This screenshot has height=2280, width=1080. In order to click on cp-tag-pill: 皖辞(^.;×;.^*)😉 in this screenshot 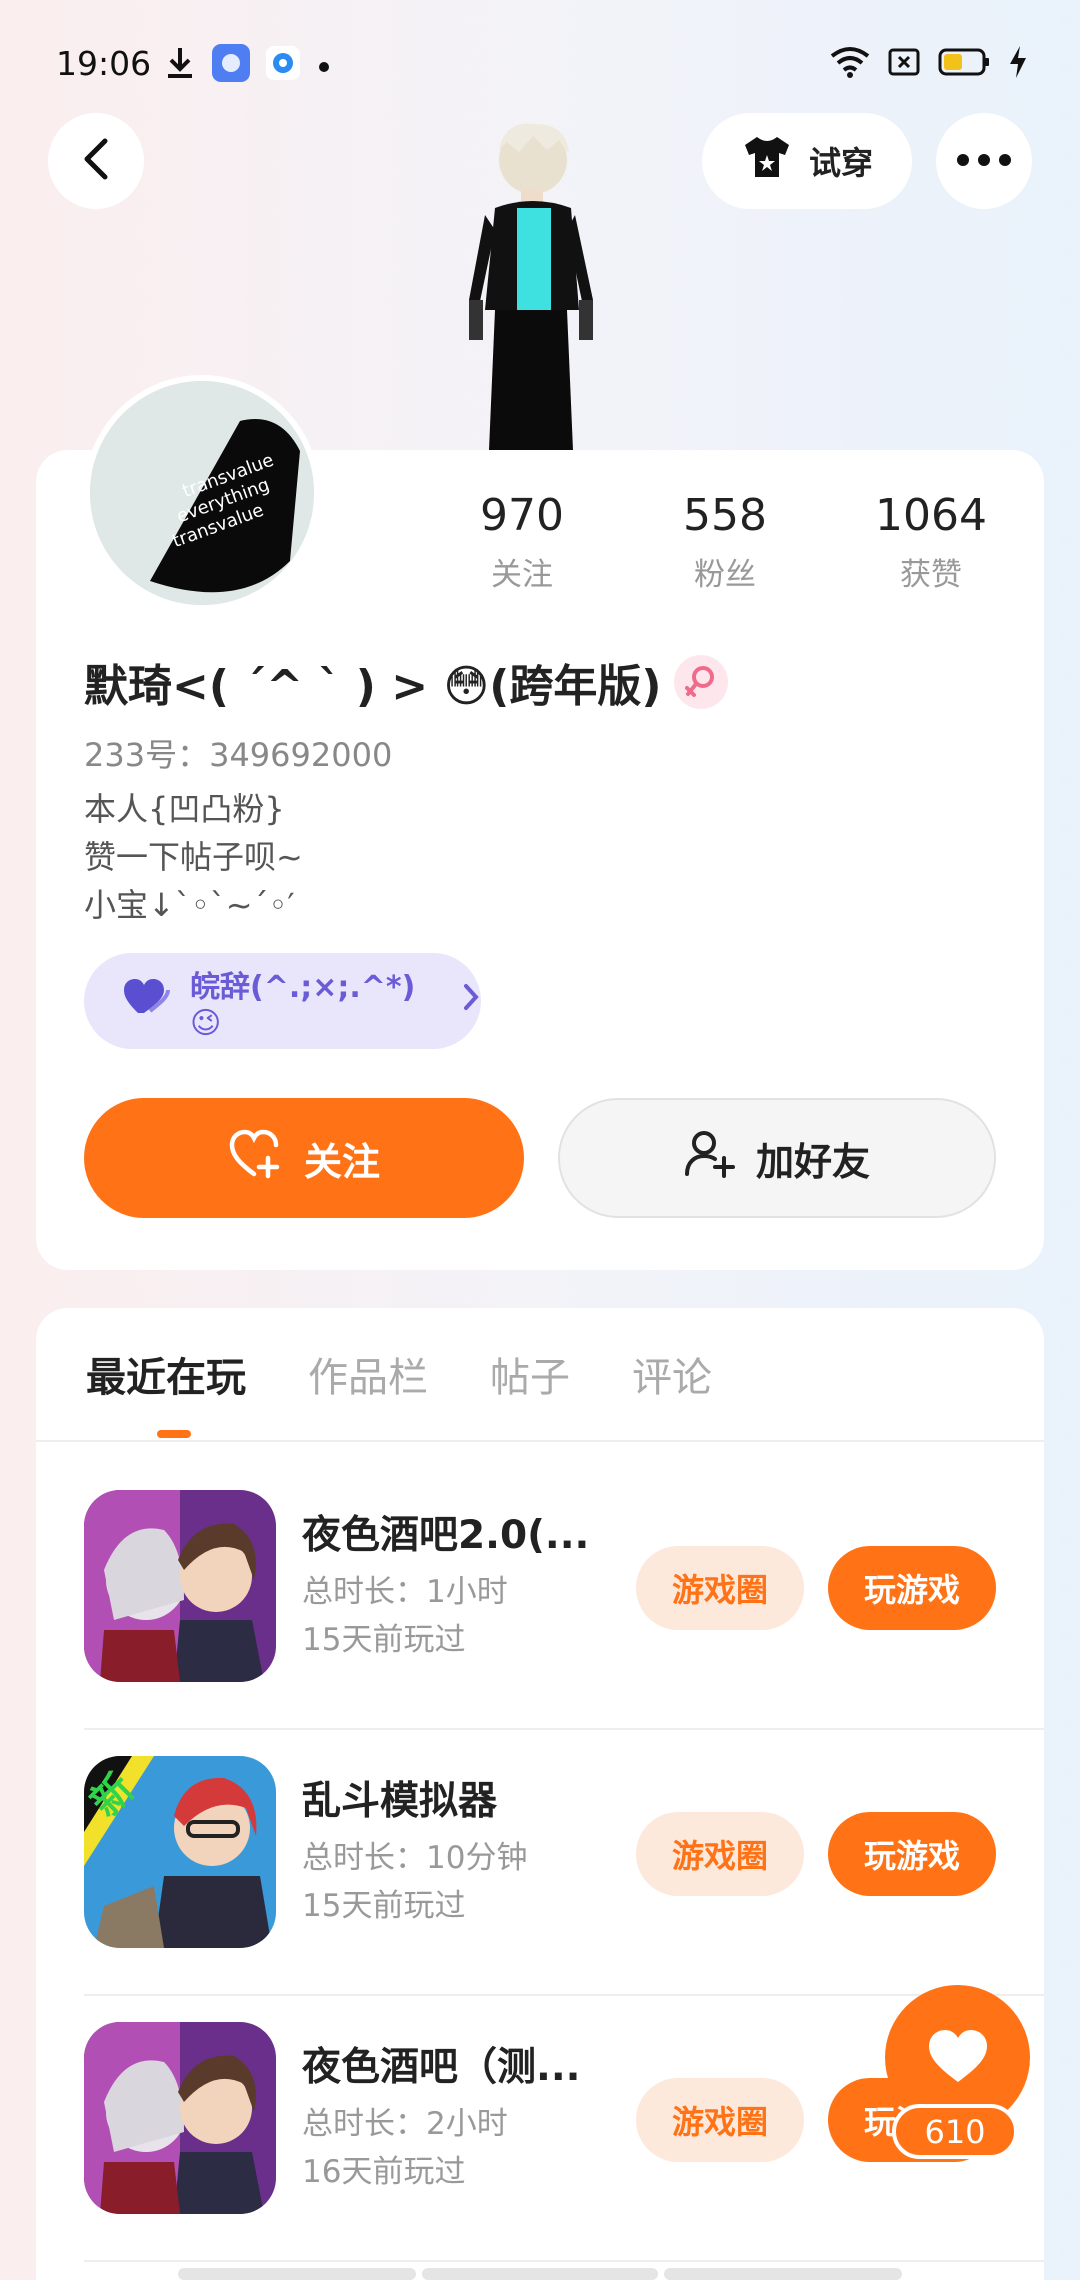, I will do `click(282, 1001)`.